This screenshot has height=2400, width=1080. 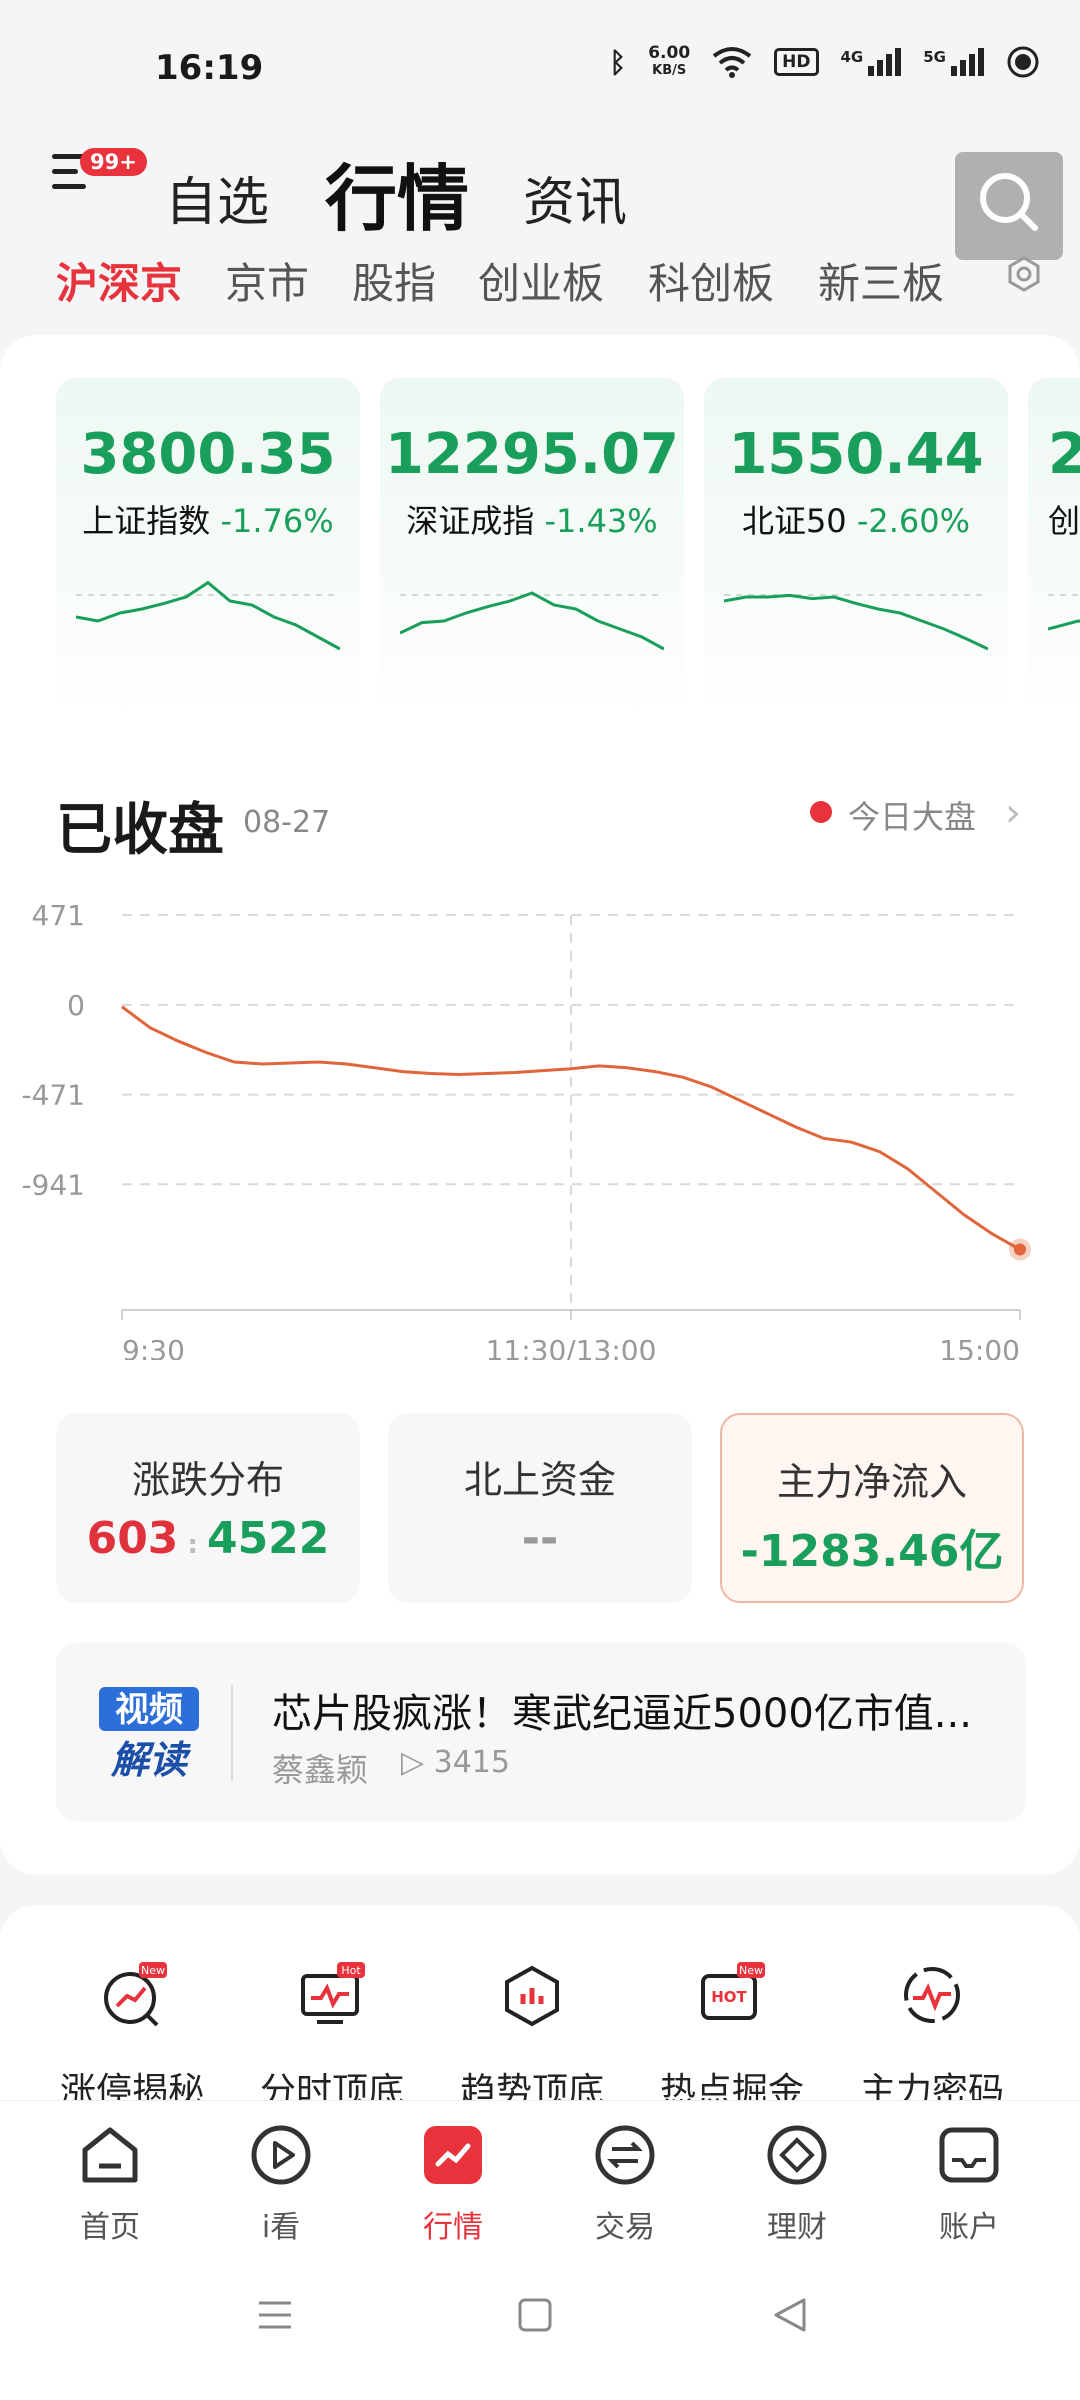 What do you see at coordinates (729, 1997) in the screenshot?
I see `svg-text: HOT` at bounding box center [729, 1997].